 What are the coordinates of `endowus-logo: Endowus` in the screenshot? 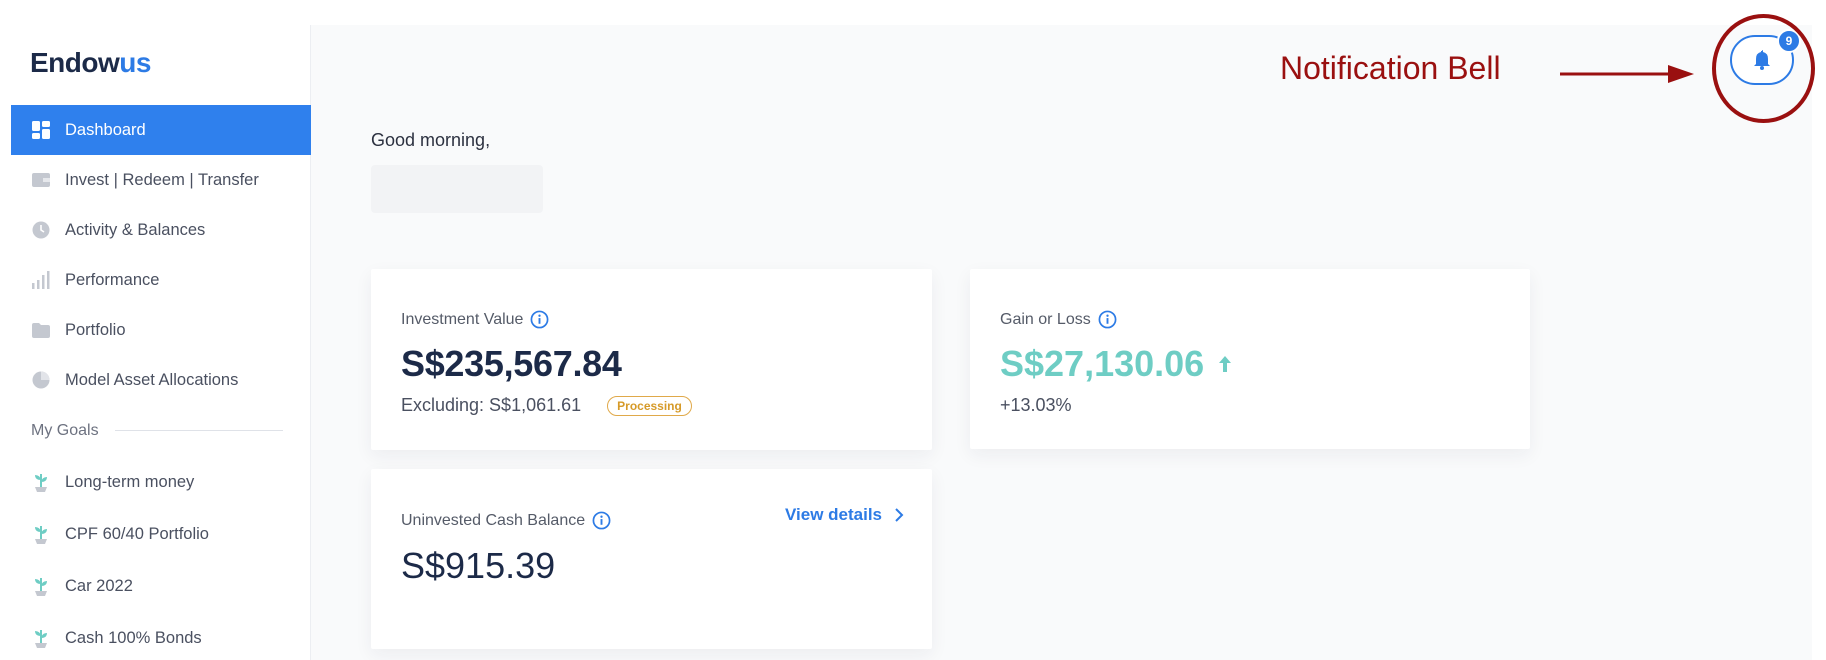 It's located at (90, 63).